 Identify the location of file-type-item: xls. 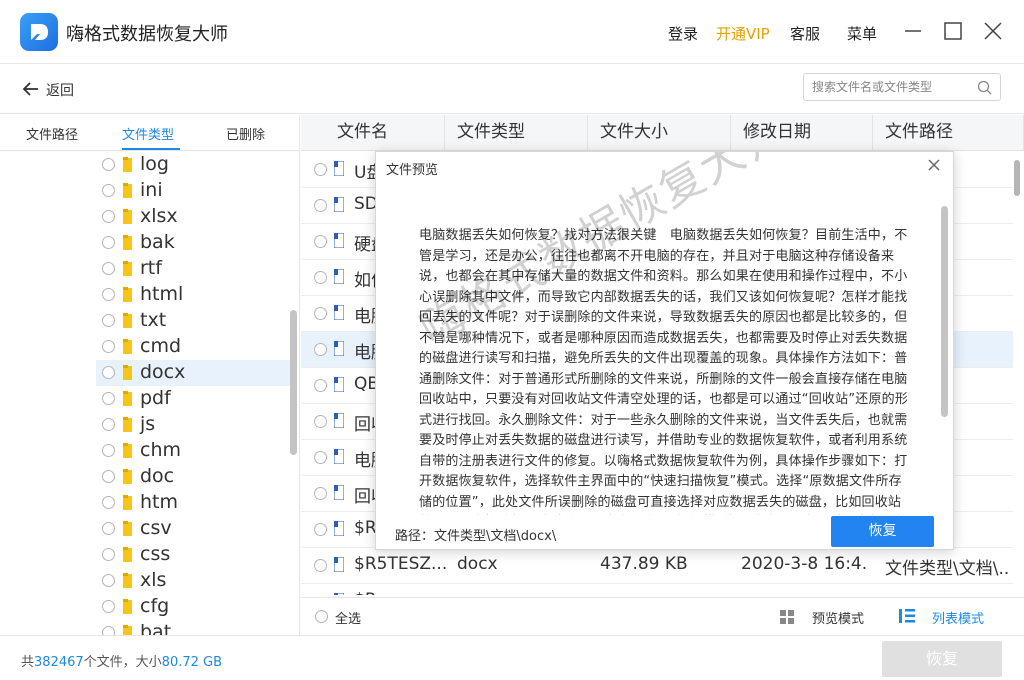
(145, 581).